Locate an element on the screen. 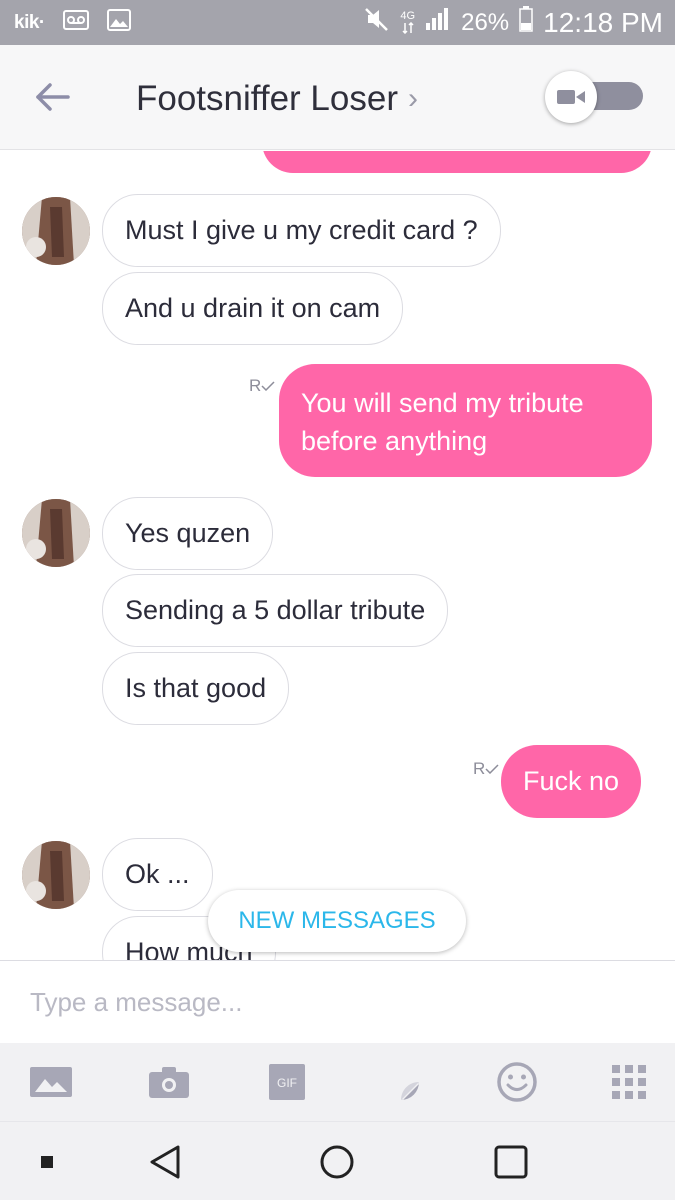  gif-icon: GIF is located at coordinates (287, 1082).